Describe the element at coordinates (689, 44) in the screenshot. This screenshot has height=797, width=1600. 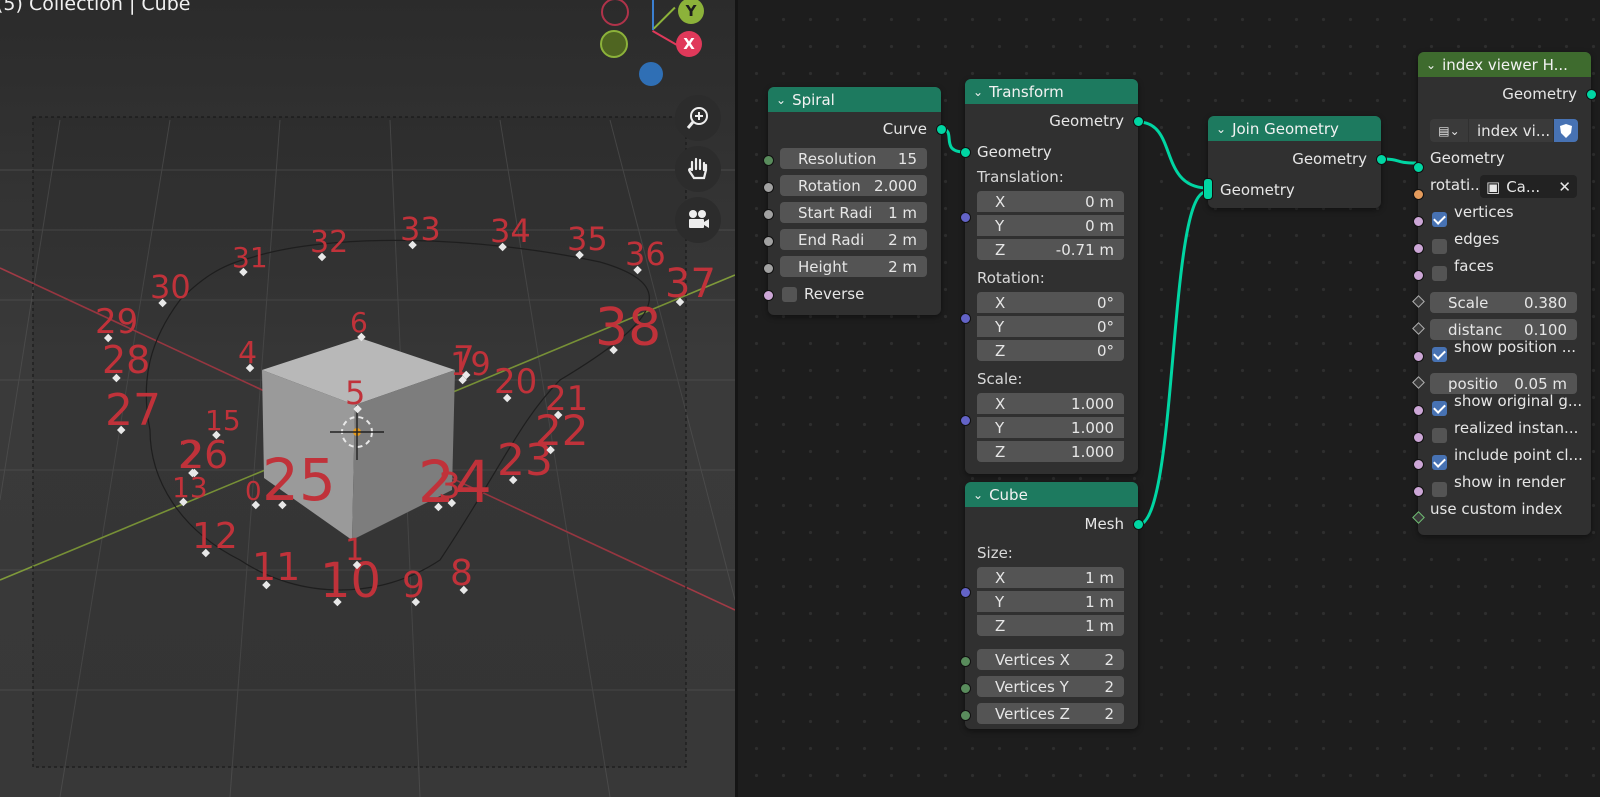
I see `gizmo-x: X` at that location.